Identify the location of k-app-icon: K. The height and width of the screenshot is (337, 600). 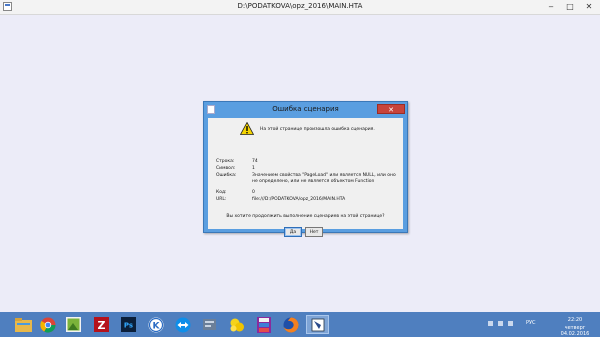
(155, 324).